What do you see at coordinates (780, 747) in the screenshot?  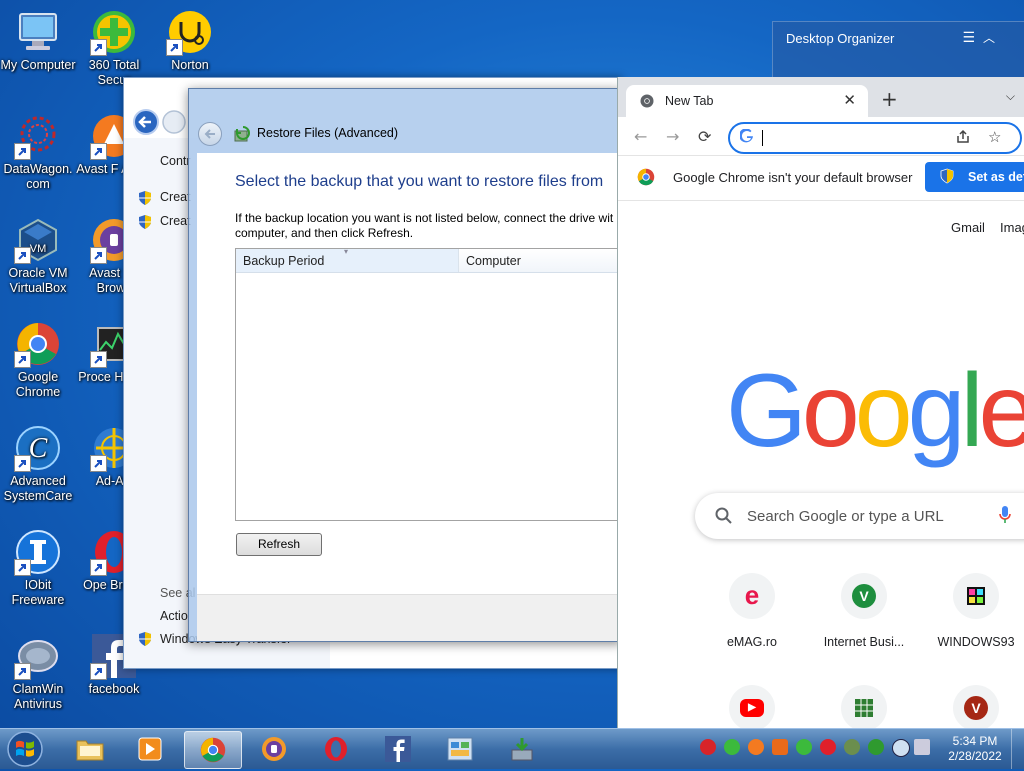 I see `tray-media-icon` at bounding box center [780, 747].